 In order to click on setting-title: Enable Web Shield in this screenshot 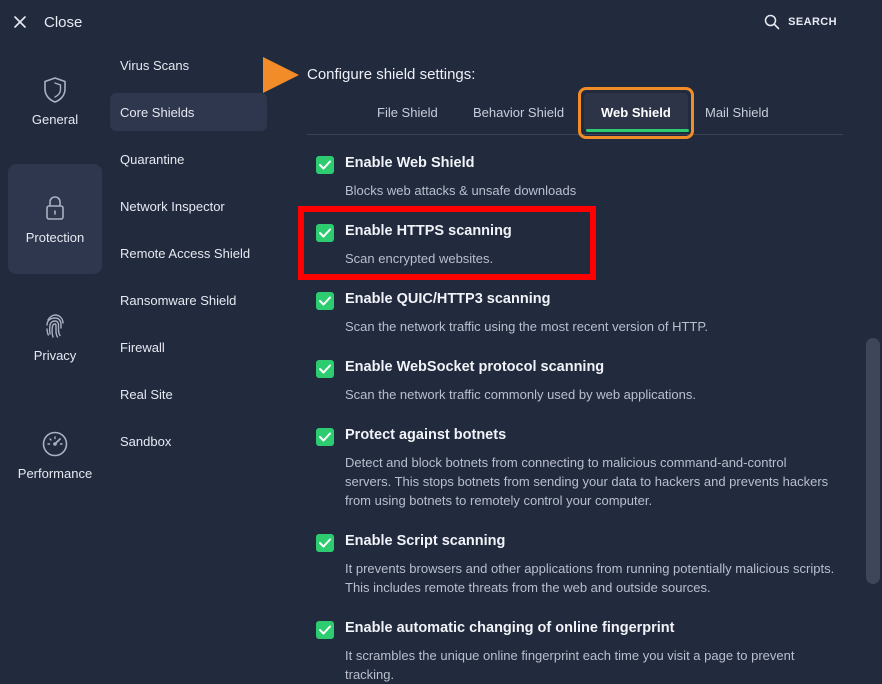, I will do `click(410, 163)`.